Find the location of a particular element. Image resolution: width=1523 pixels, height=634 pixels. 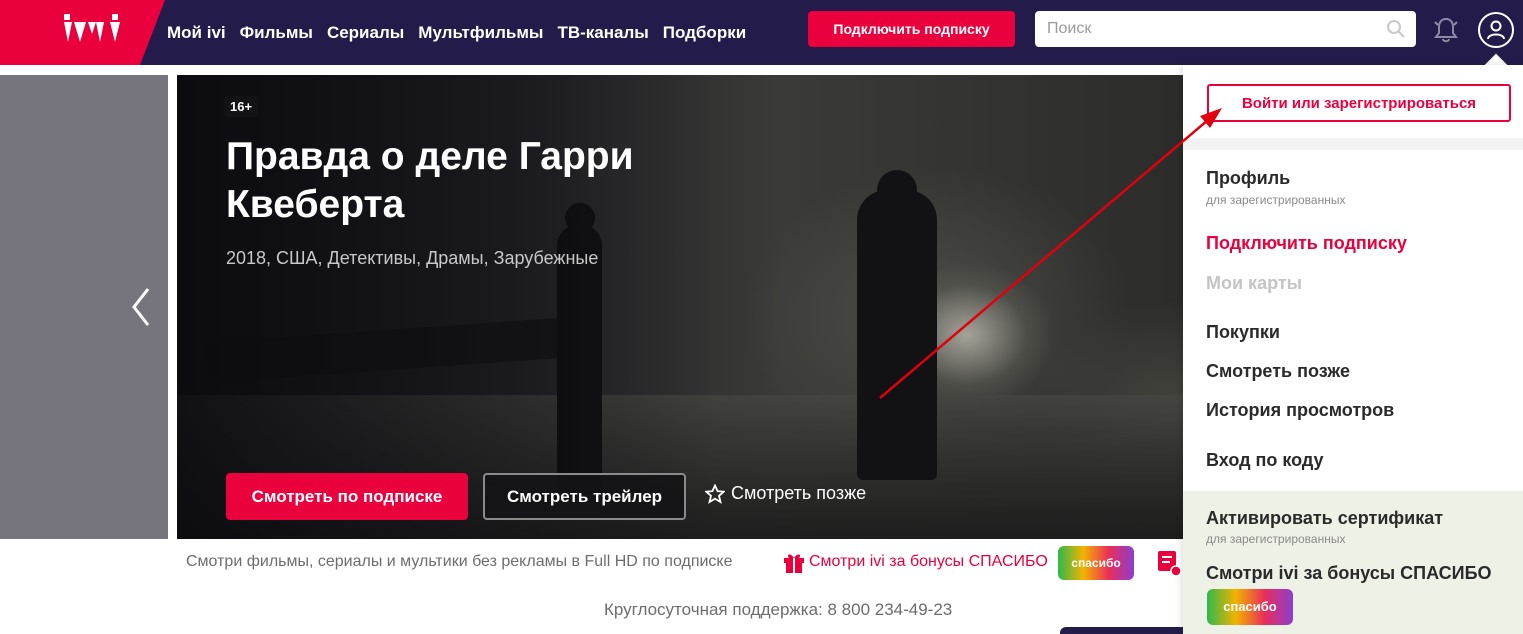

chevron-left-icon is located at coordinates (141, 307).